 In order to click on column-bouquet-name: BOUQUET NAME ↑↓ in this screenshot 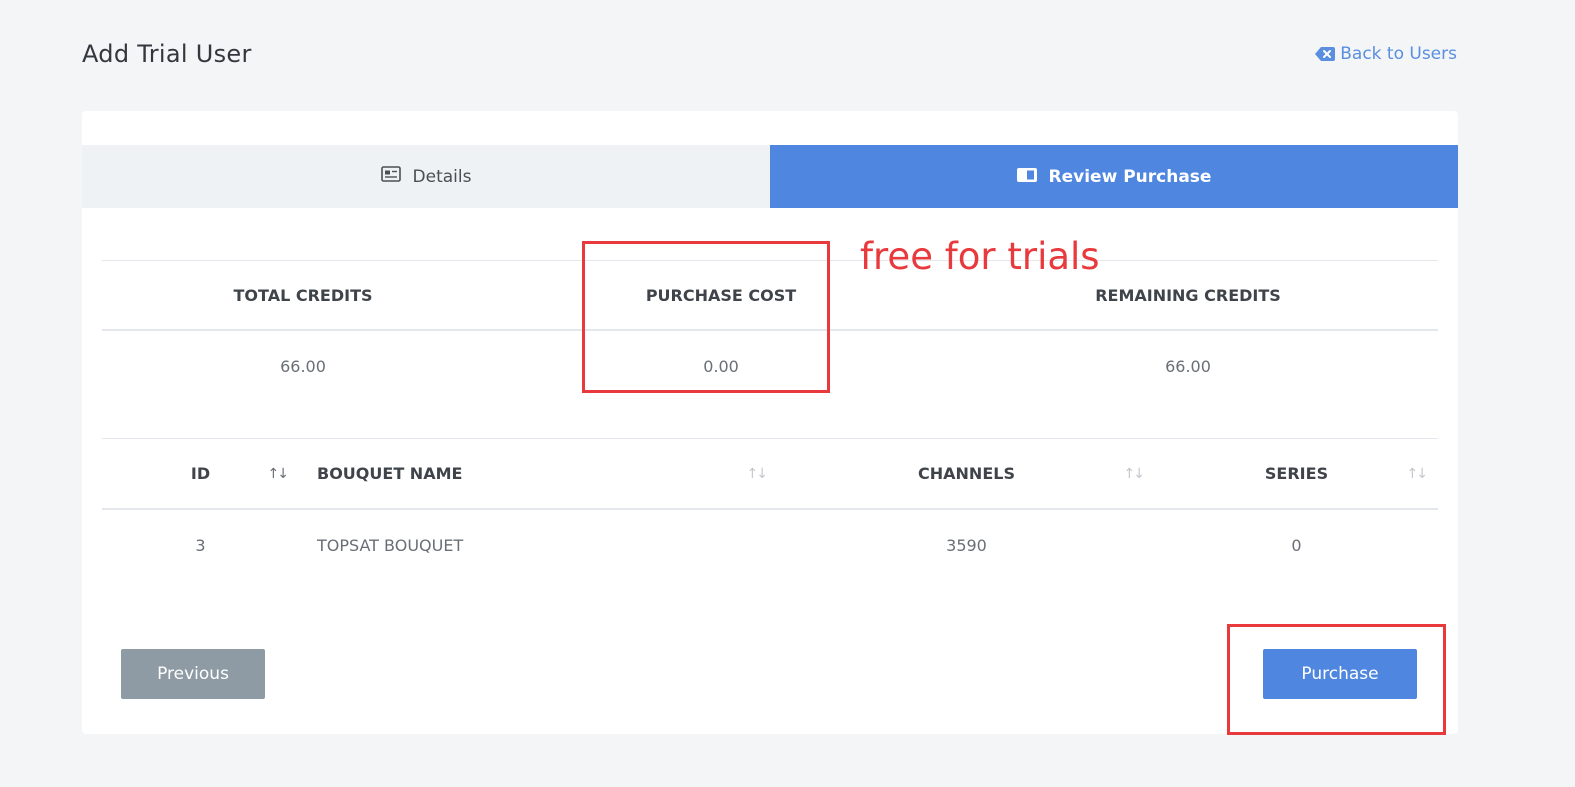, I will do `click(538, 474)`.